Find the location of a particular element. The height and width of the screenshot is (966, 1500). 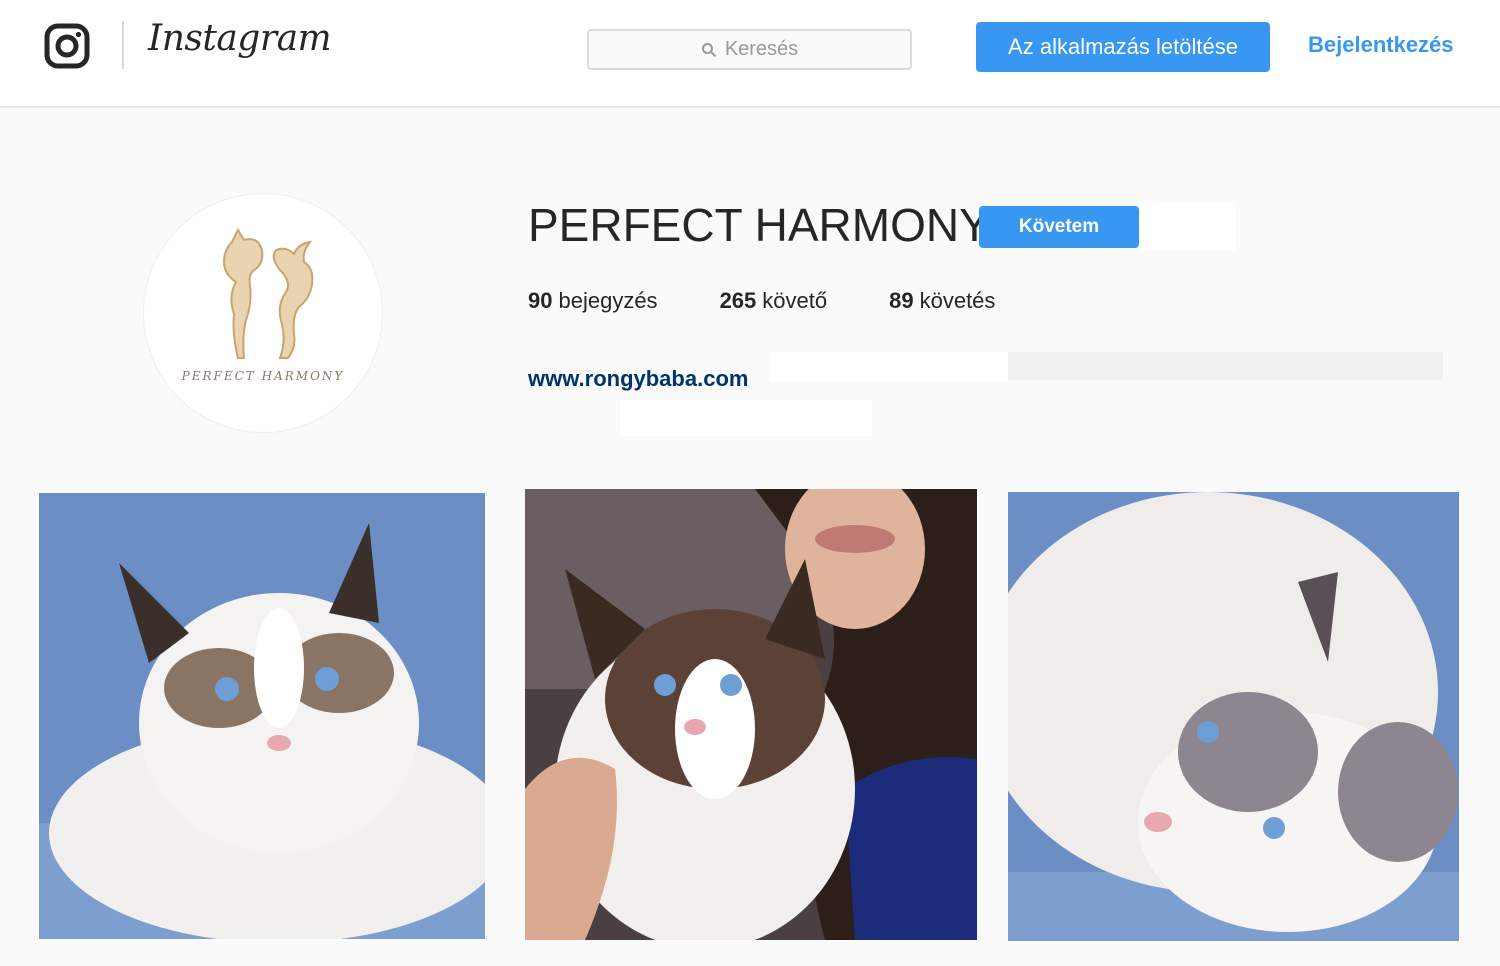

stat-posts-count: 90 is located at coordinates (540, 300).